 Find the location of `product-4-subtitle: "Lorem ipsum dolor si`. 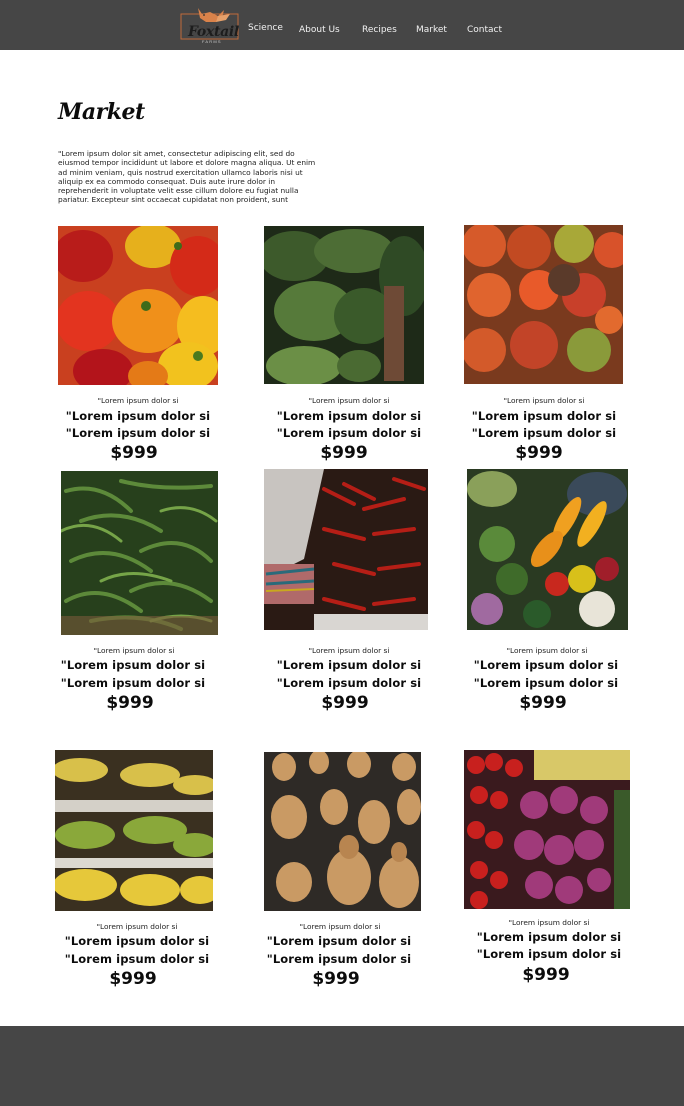

product-4-subtitle: "Lorem ipsum dolor si is located at coordinates (134, 650).